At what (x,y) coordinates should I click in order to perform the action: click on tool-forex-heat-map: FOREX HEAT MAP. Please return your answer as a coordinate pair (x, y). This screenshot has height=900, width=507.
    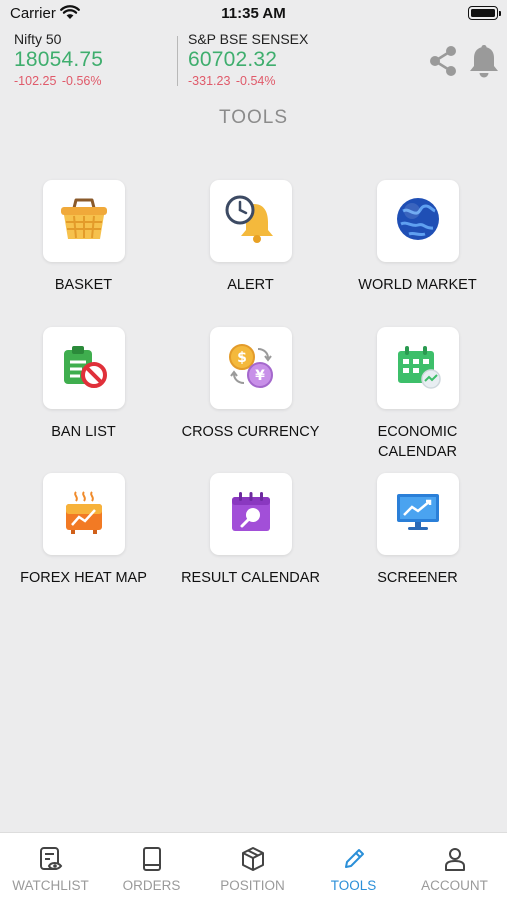
    Looking at the image, I should click on (83, 530).